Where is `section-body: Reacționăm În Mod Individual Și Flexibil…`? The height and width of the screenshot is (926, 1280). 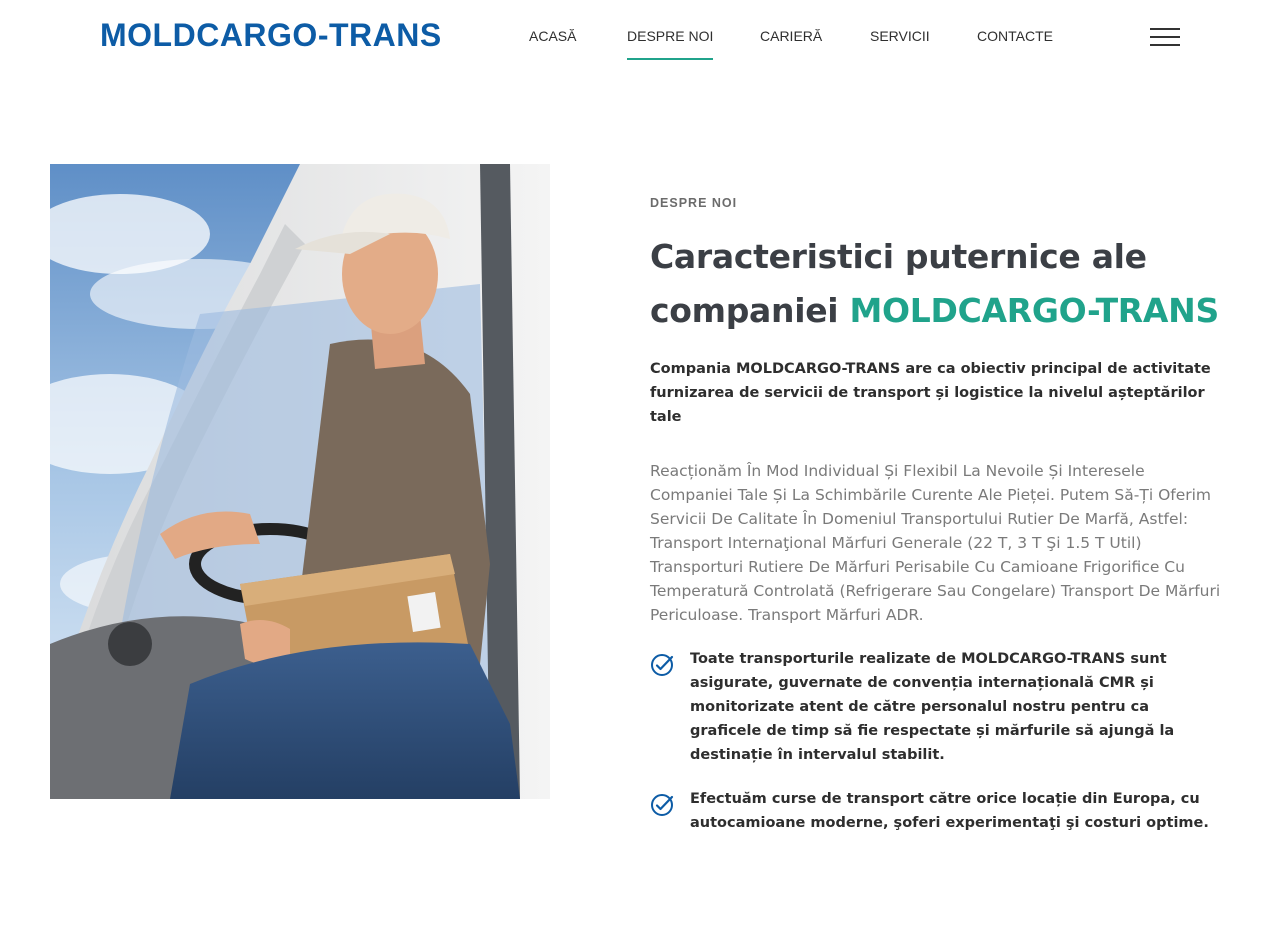
section-body: Reacționăm În Mod Individual Și Flexibil… is located at coordinates (935, 543).